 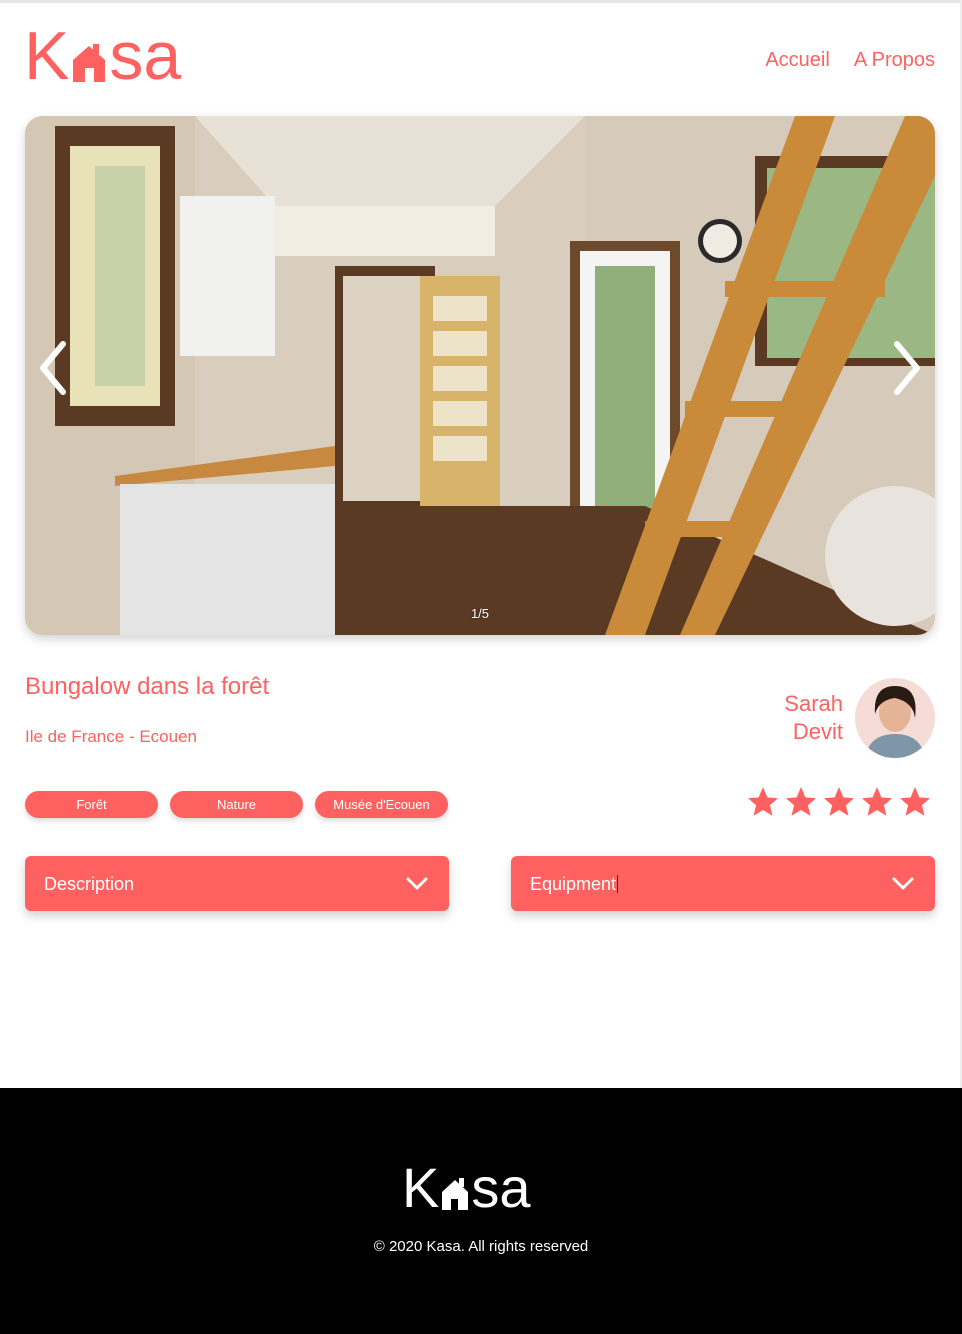 I want to click on equipment-label: Equipment, so click(x=574, y=884).